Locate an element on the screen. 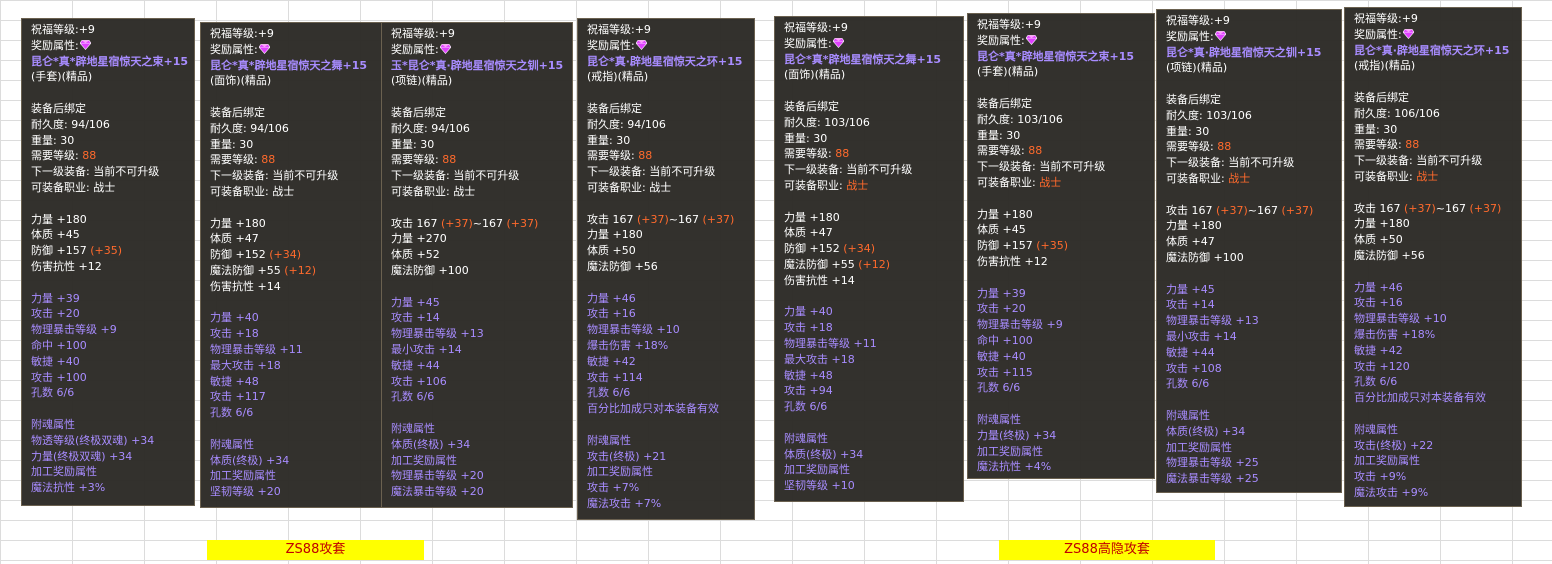  stat-line: 敏捷 +44 is located at coordinates (477, 366).